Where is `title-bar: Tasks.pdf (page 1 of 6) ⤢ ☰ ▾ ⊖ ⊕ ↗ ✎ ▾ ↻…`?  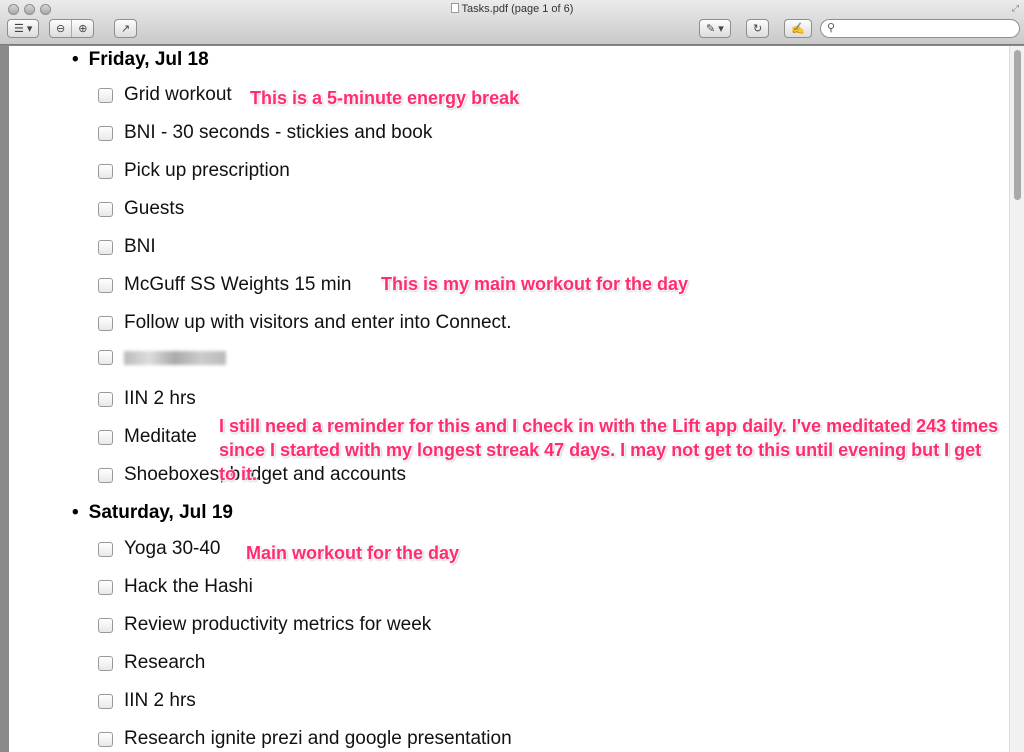 title-bar: Tasks.pdf (page 1 of 6) ⤢ ☰ ▾ ⊖ ⊕ ↗ ✎ ▾ ↻… is located at coordinates (512, 22).